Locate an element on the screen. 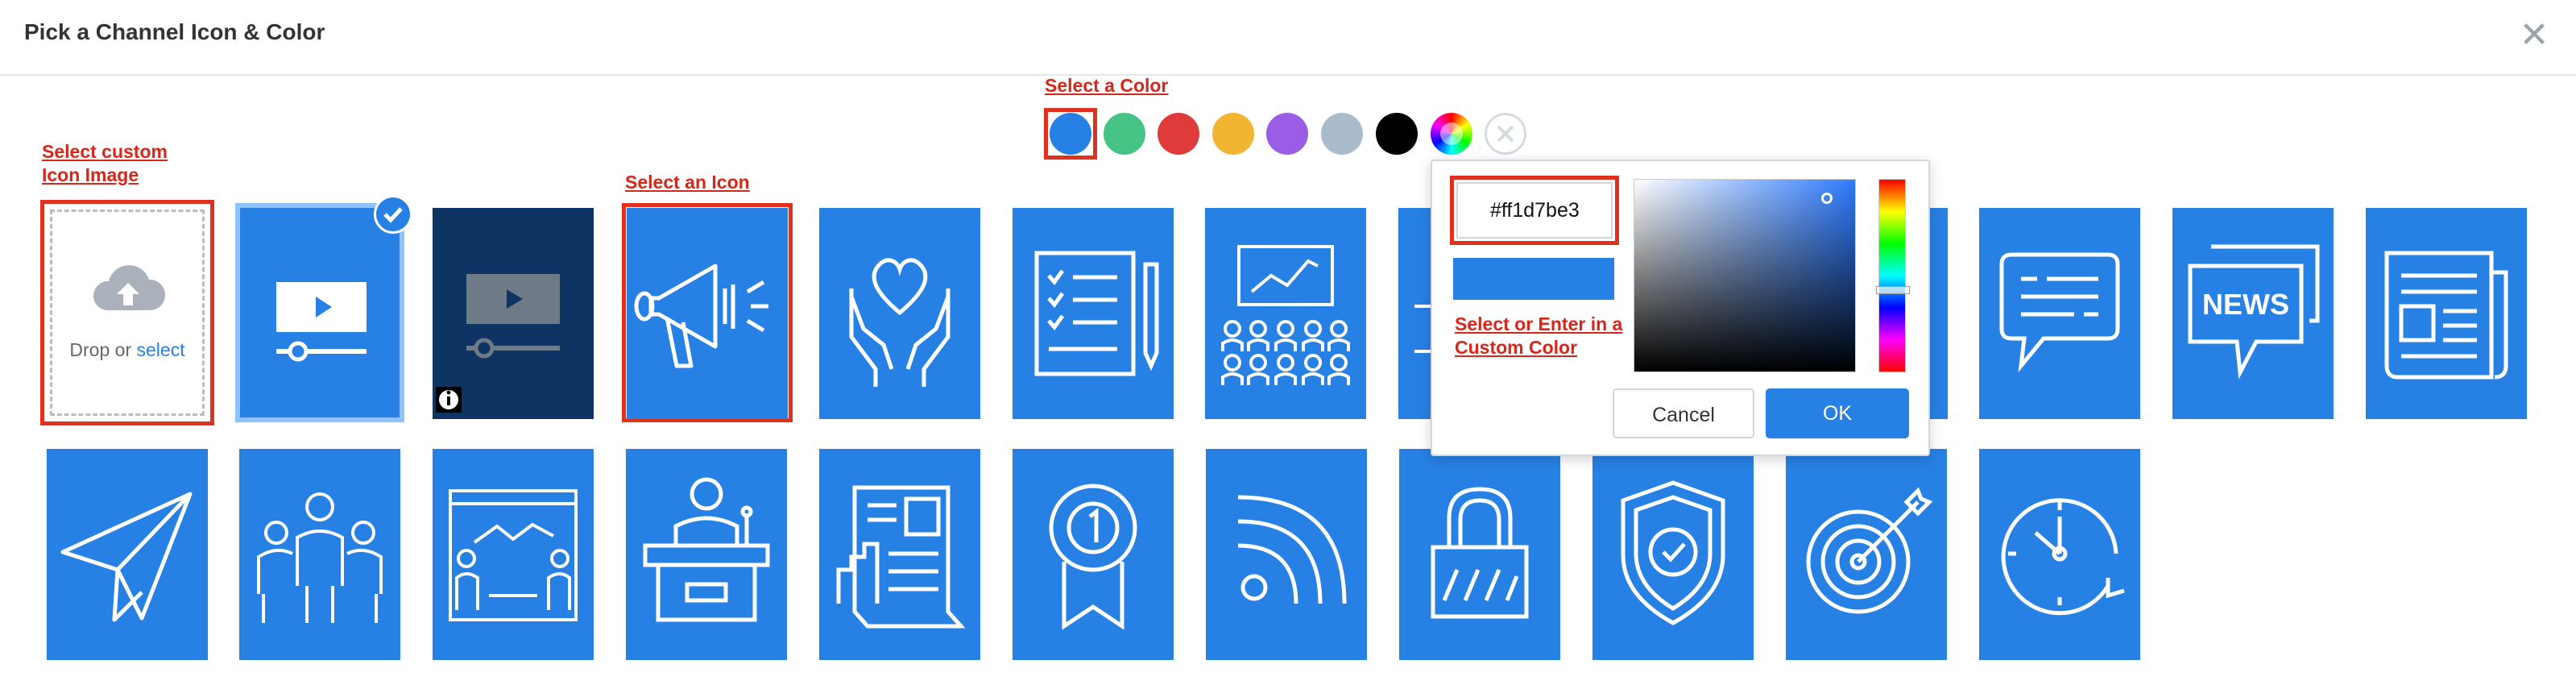 The image size is (2576, 685). padlock-icon is located at coordinates (1480, 553).